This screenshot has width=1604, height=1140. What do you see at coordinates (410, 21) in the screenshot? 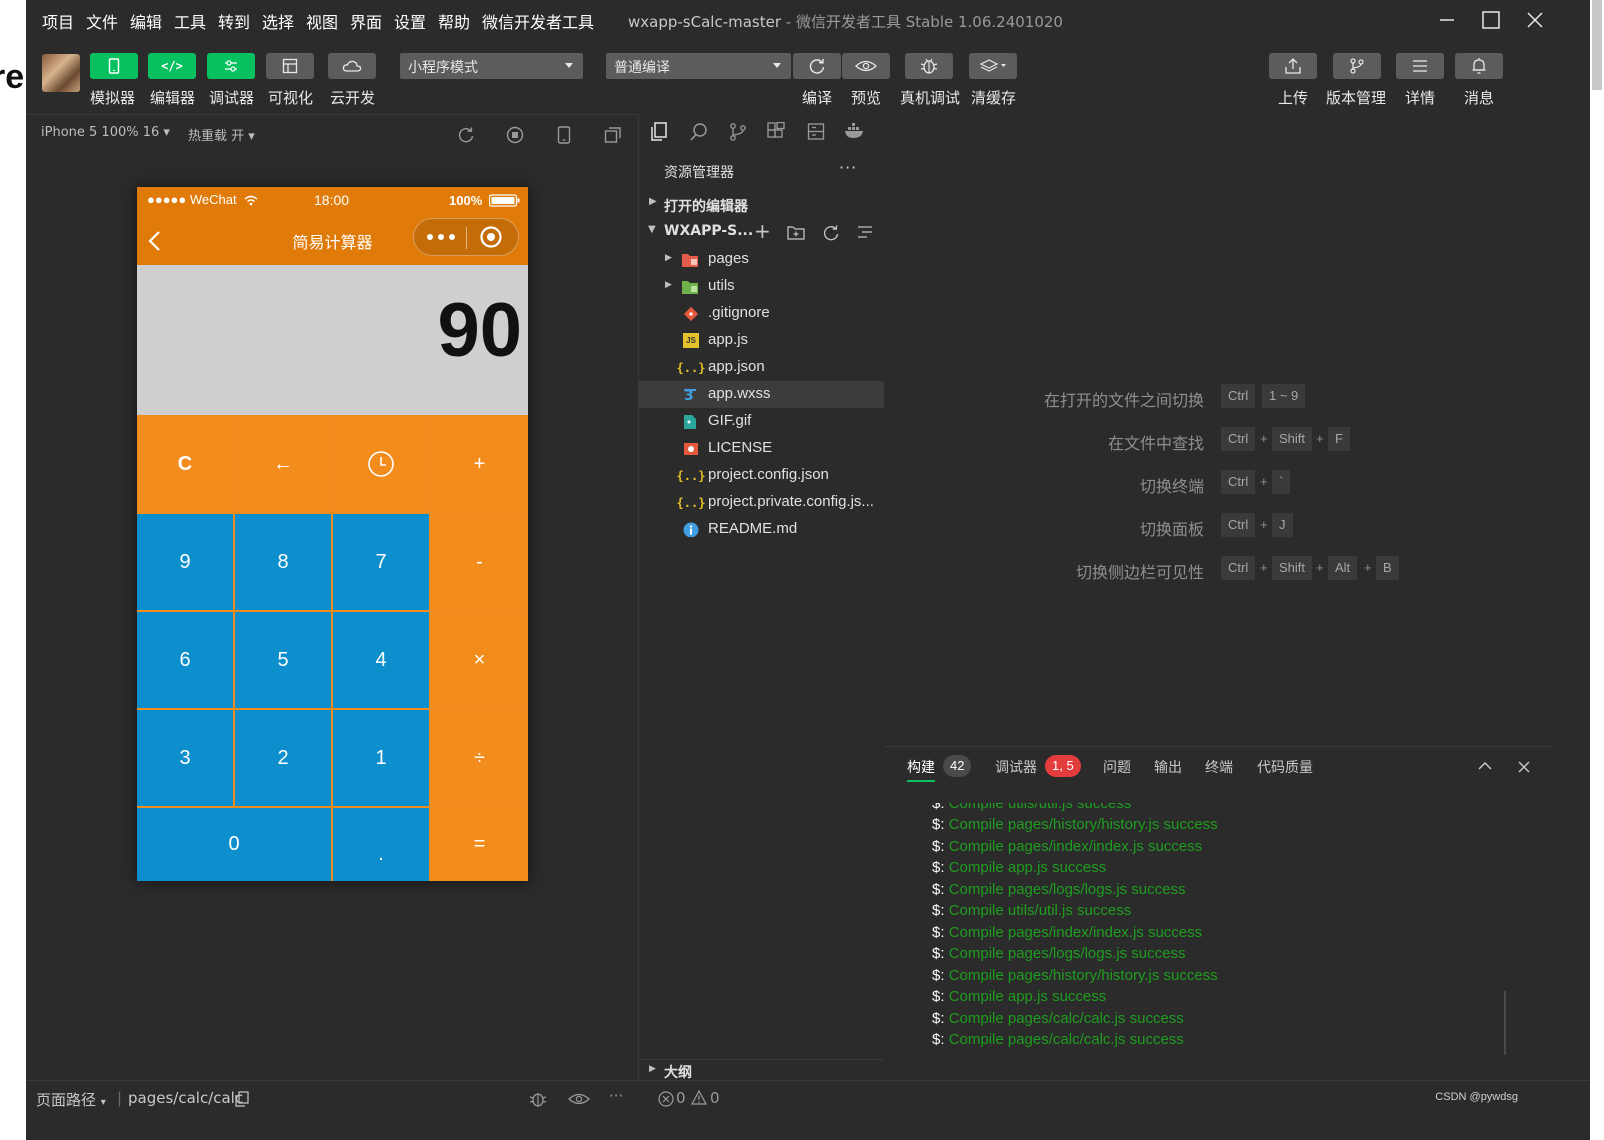
I see `menu-settings: 设置` at bounding box center [410, 21].